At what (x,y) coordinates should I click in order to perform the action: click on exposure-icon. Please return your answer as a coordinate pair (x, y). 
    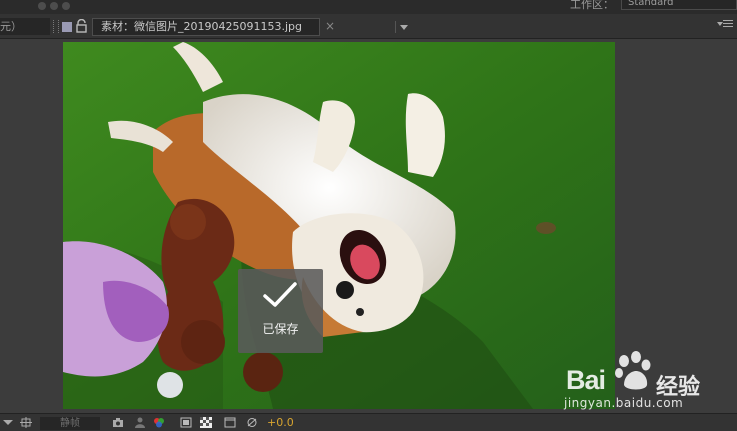
    Looking at the image, I should click on (252, 422).